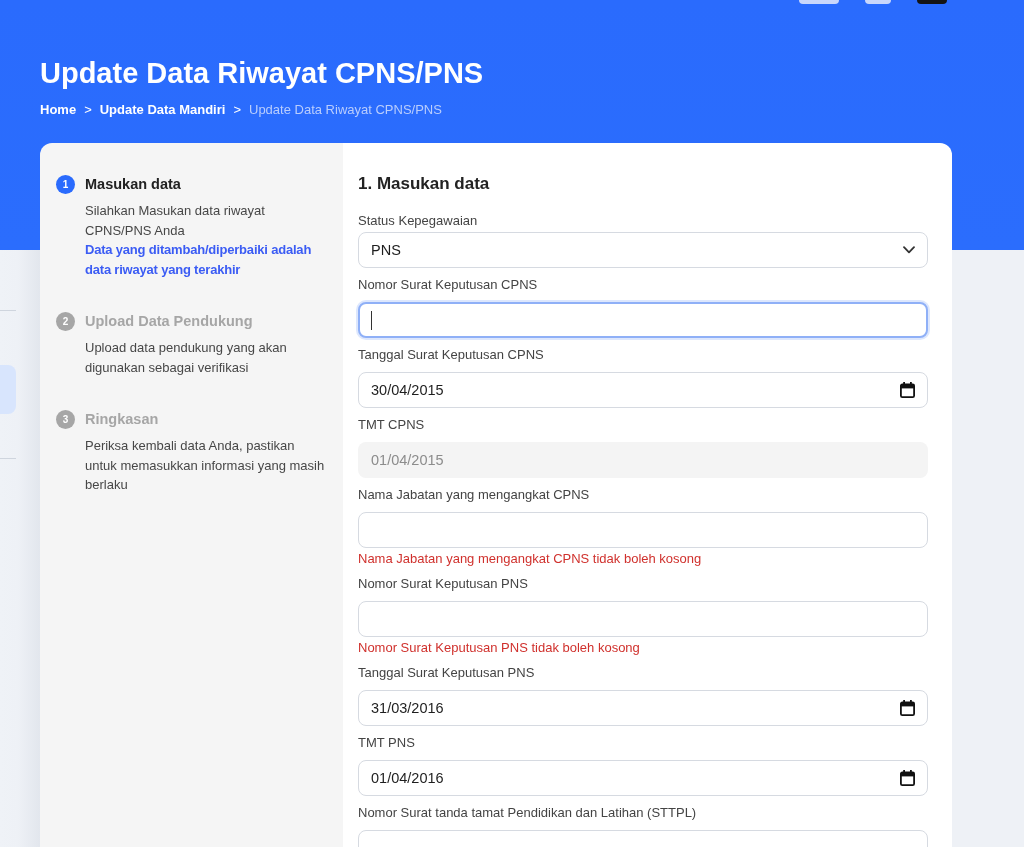  I want to click on select-field: PNS, so click(643, 250).